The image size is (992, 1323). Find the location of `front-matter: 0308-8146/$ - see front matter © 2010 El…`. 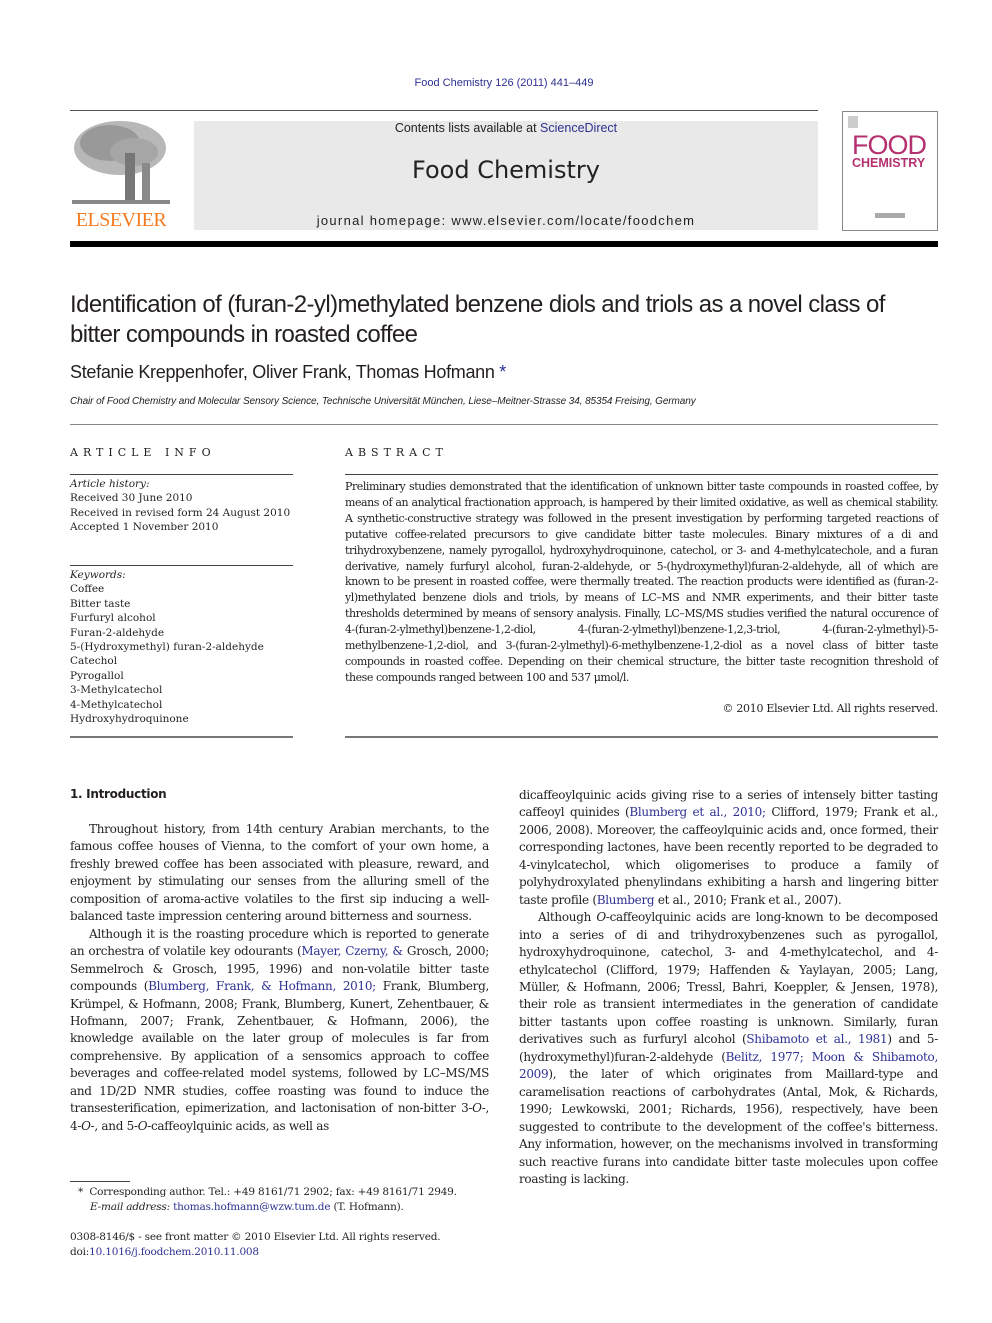

front-matter: 0308-8146/$ - see front matter © 2010 El… is located at coordinates (285, 1244).